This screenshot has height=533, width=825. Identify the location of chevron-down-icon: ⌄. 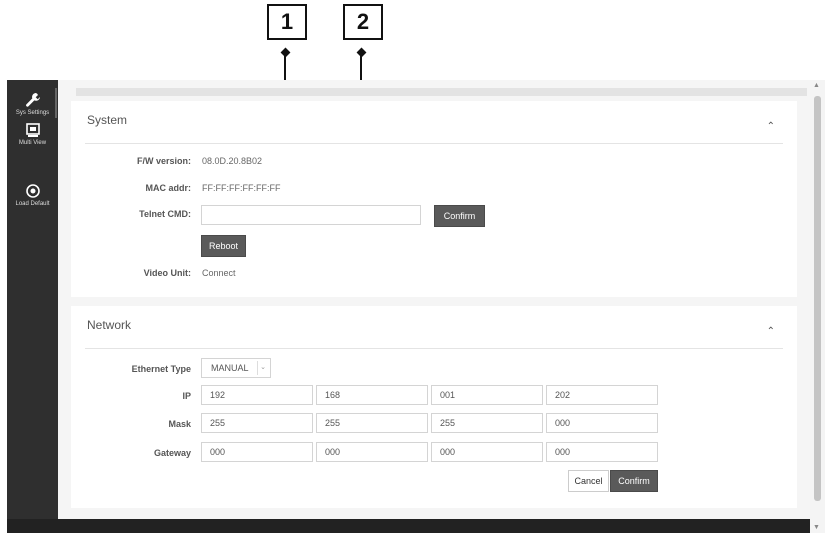
(262, 368).